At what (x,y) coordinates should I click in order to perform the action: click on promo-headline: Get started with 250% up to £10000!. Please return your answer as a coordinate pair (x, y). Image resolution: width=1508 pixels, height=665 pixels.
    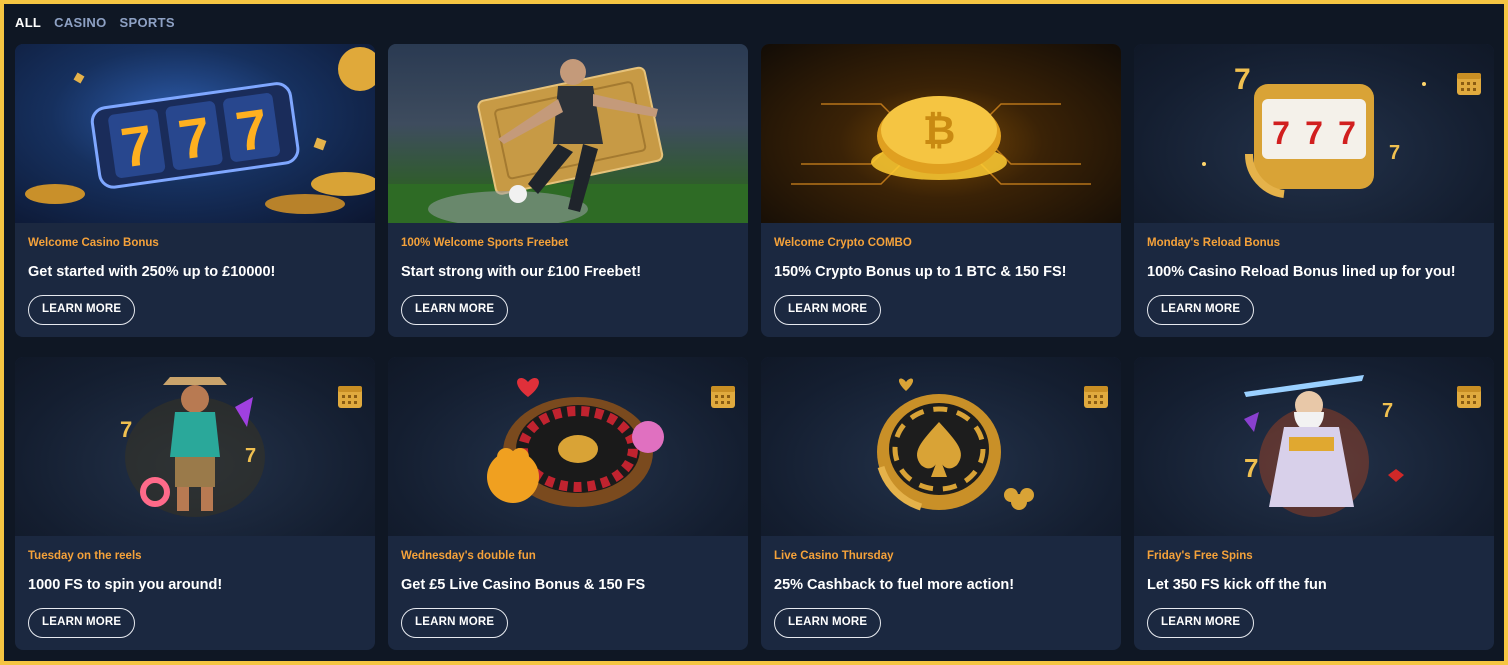
    Looking at the image, I should click on (152, 272).